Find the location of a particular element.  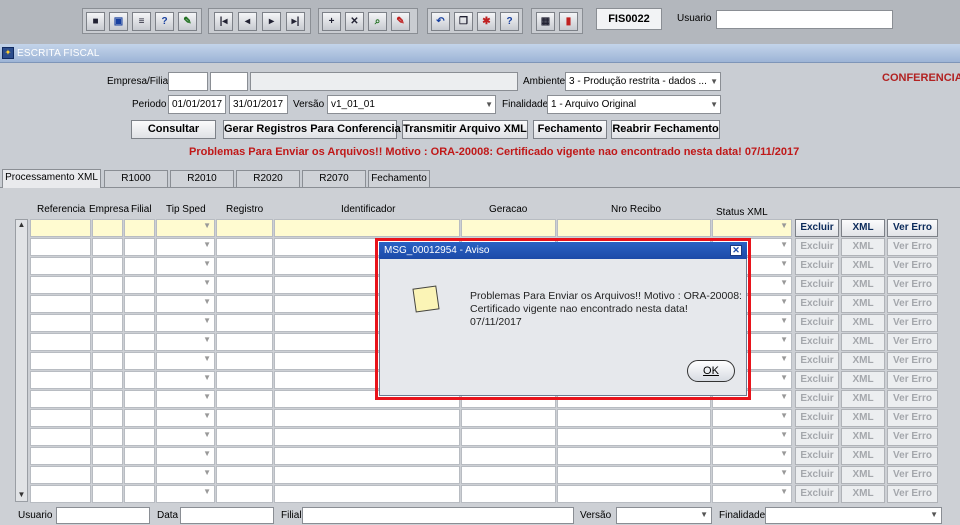

undo-icon: ↶ is located at coordinates (440, 21).